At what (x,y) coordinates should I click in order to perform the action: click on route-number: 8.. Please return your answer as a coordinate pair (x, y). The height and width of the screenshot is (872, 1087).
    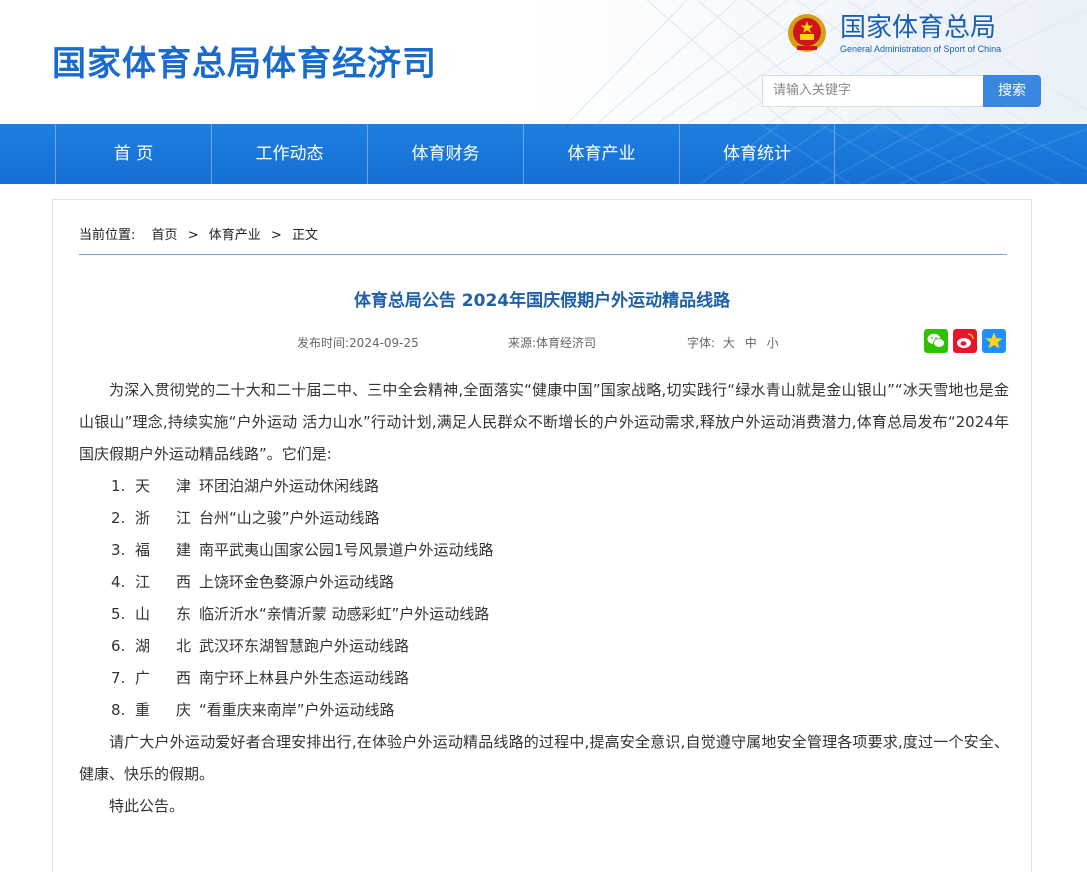
    Looking at the image, I should click on (118, 710).